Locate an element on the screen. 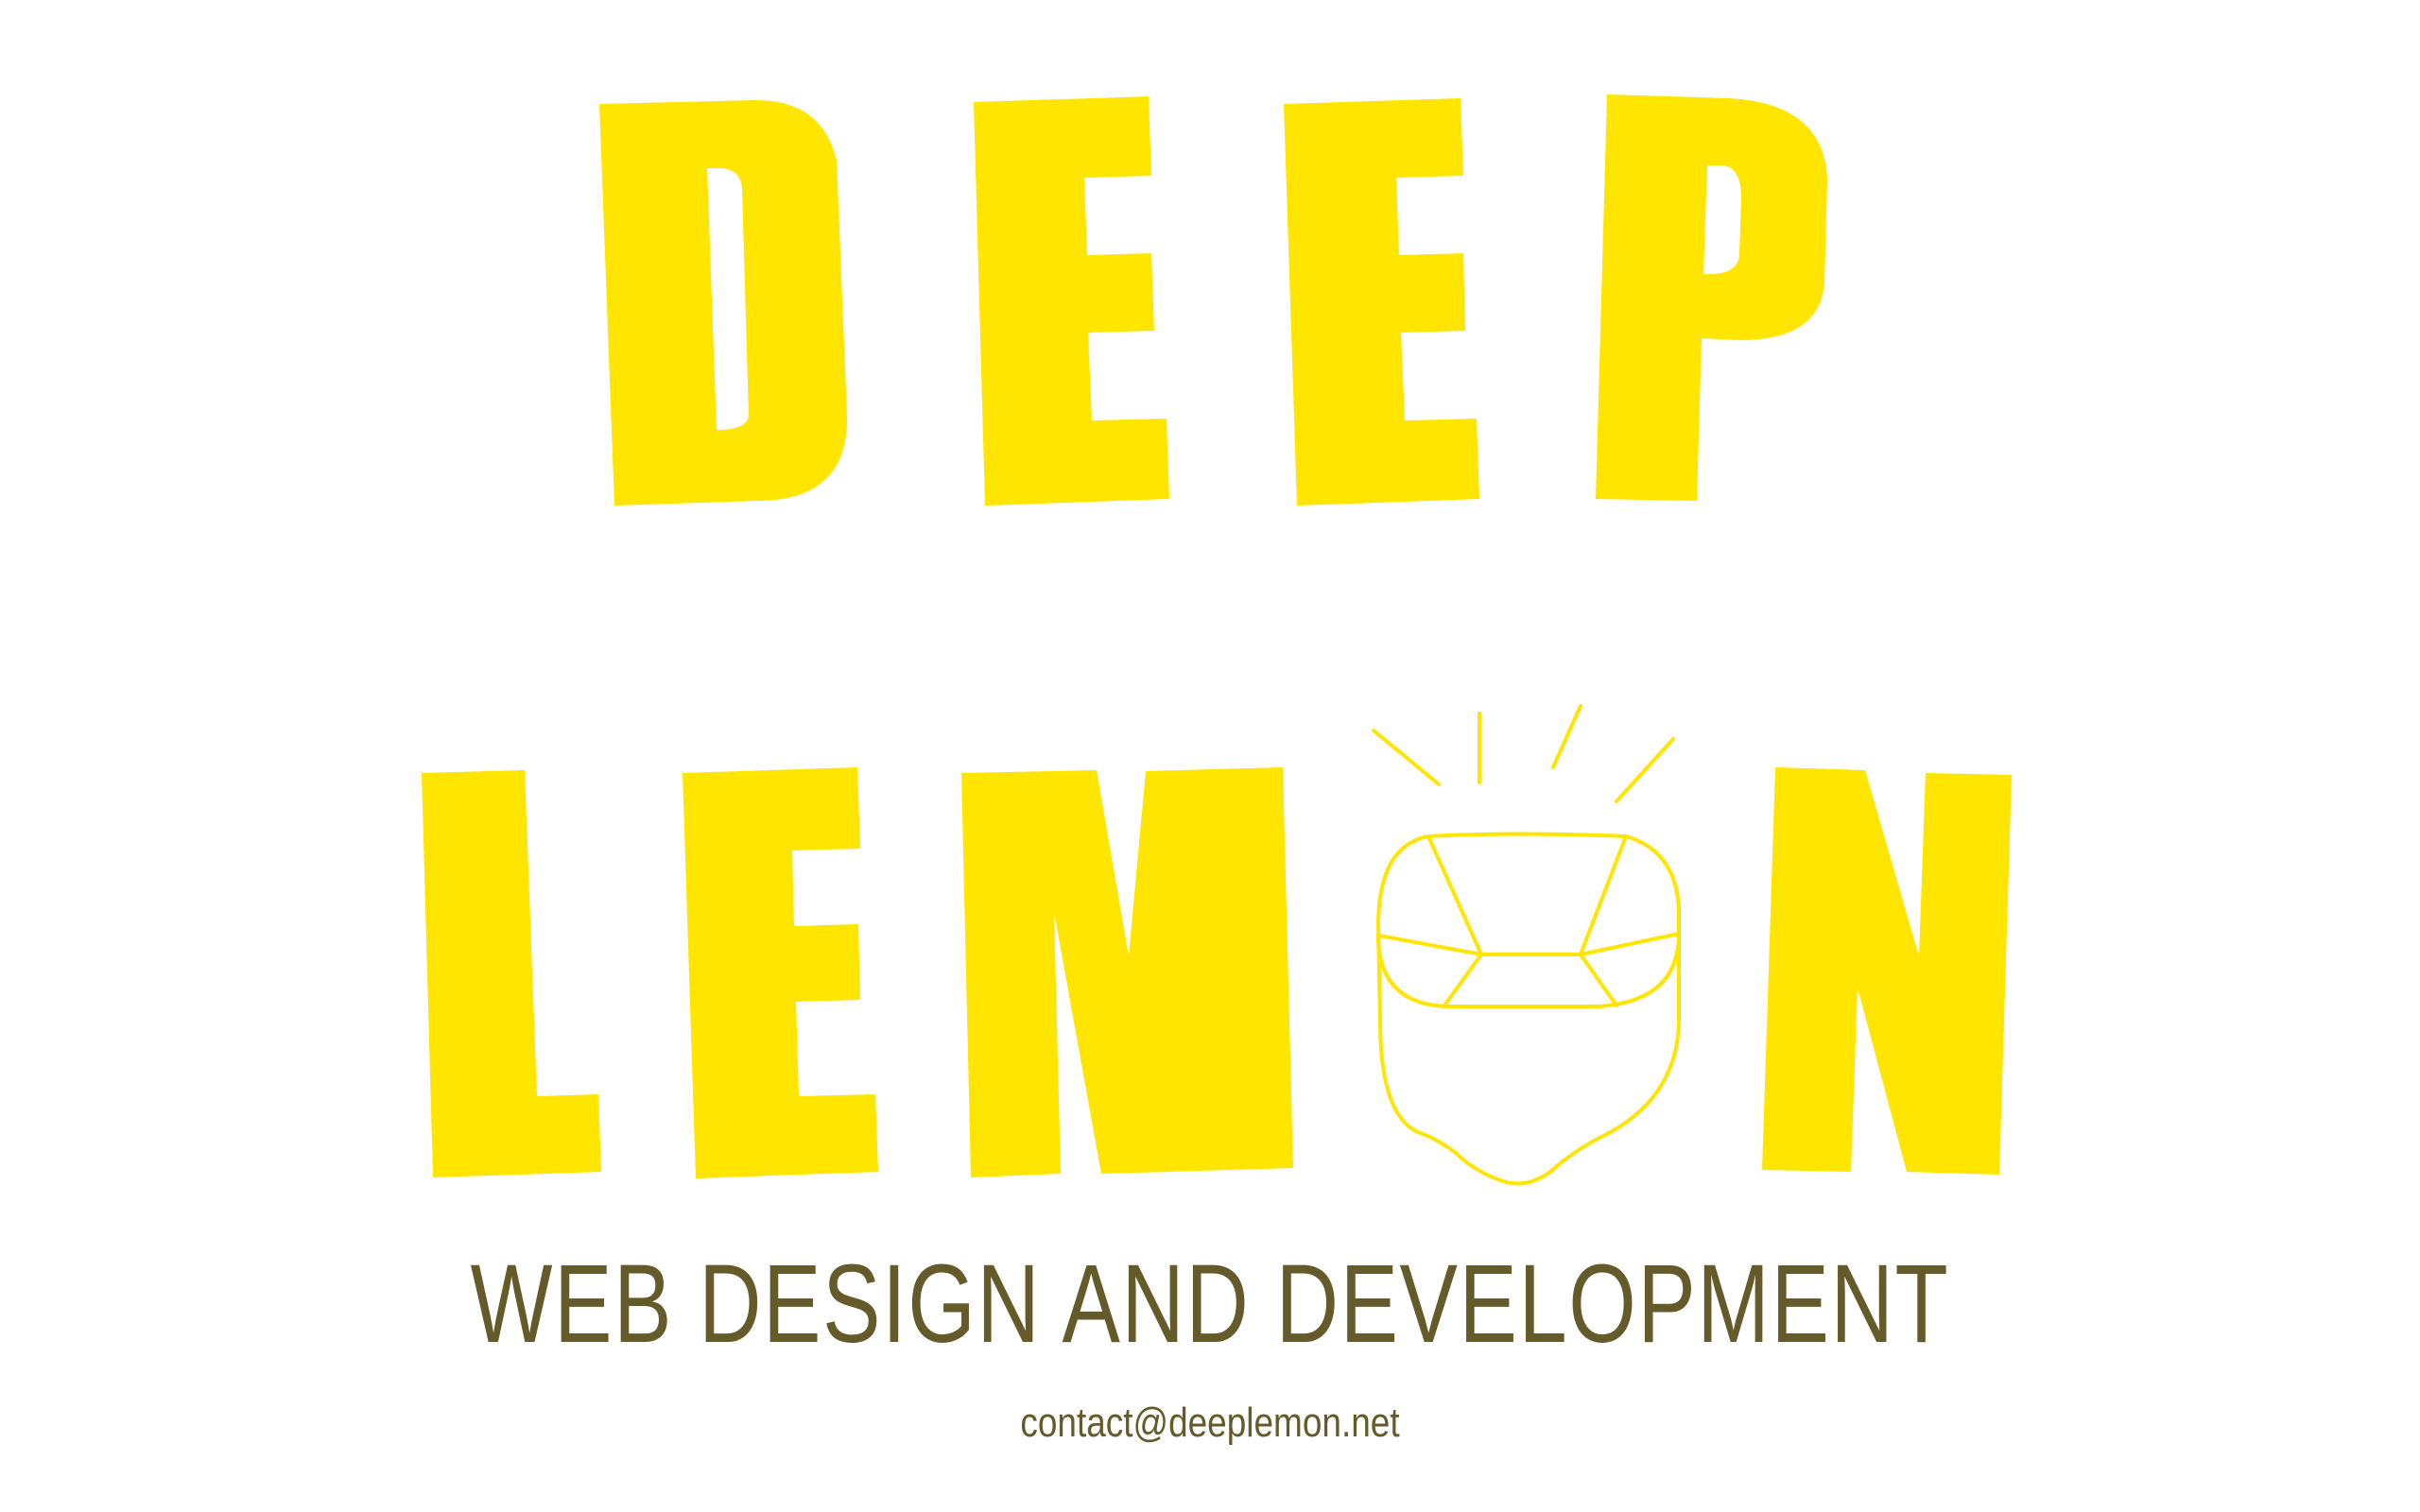 The image size is (2420, 1512). logo-letter-d is located at coordinates (723, 303).